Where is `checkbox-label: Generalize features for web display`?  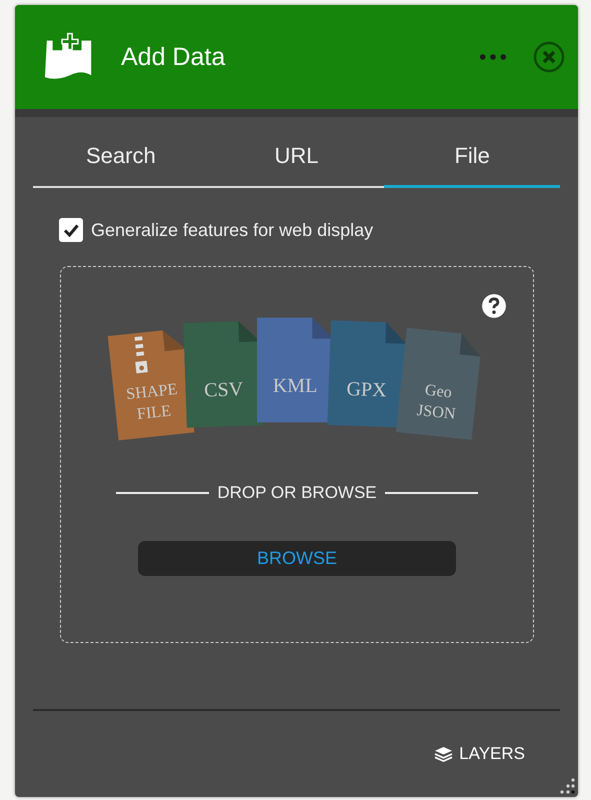 checkbox-label: Generalize features for web display is located at coordinates (232, 230).